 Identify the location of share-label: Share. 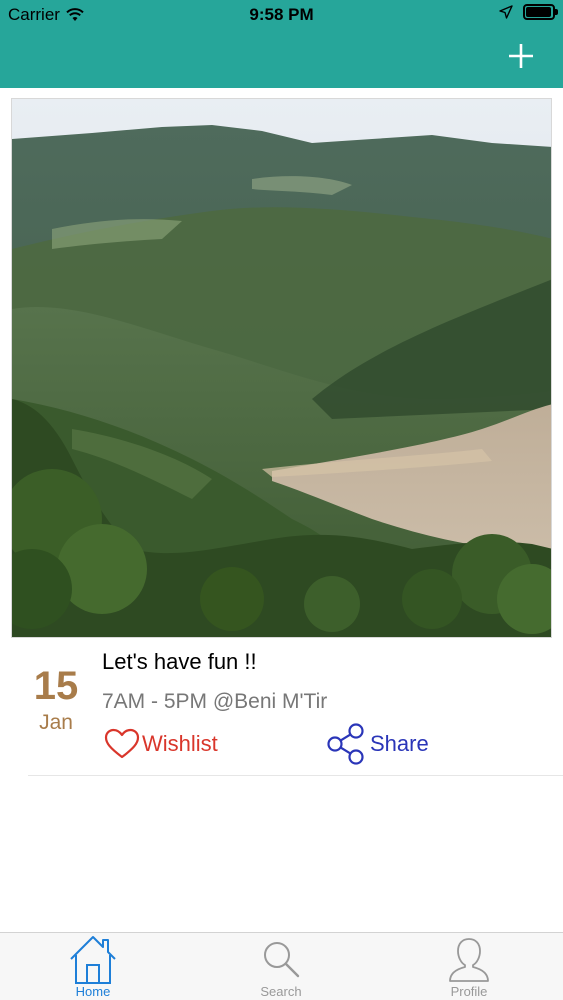
(399, 743).